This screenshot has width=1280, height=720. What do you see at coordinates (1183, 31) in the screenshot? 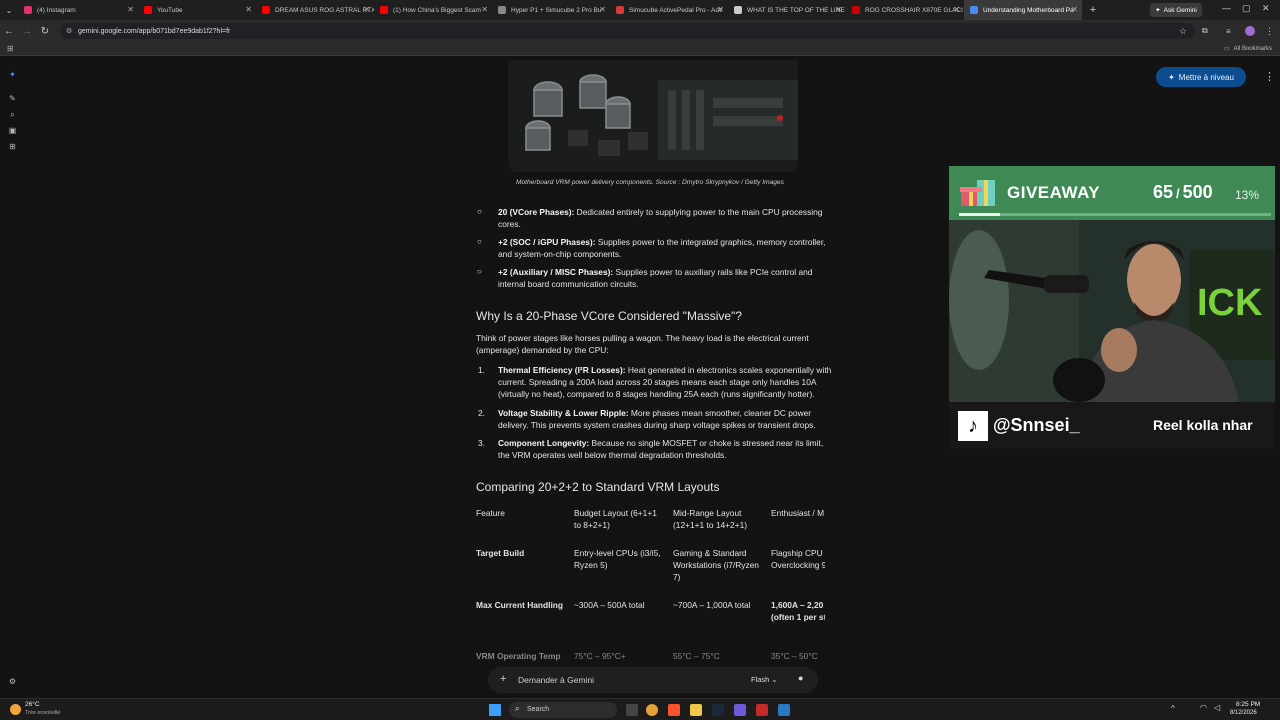
I see `bookmark-star-icon: ☆` at bounding box center [1183, 31].